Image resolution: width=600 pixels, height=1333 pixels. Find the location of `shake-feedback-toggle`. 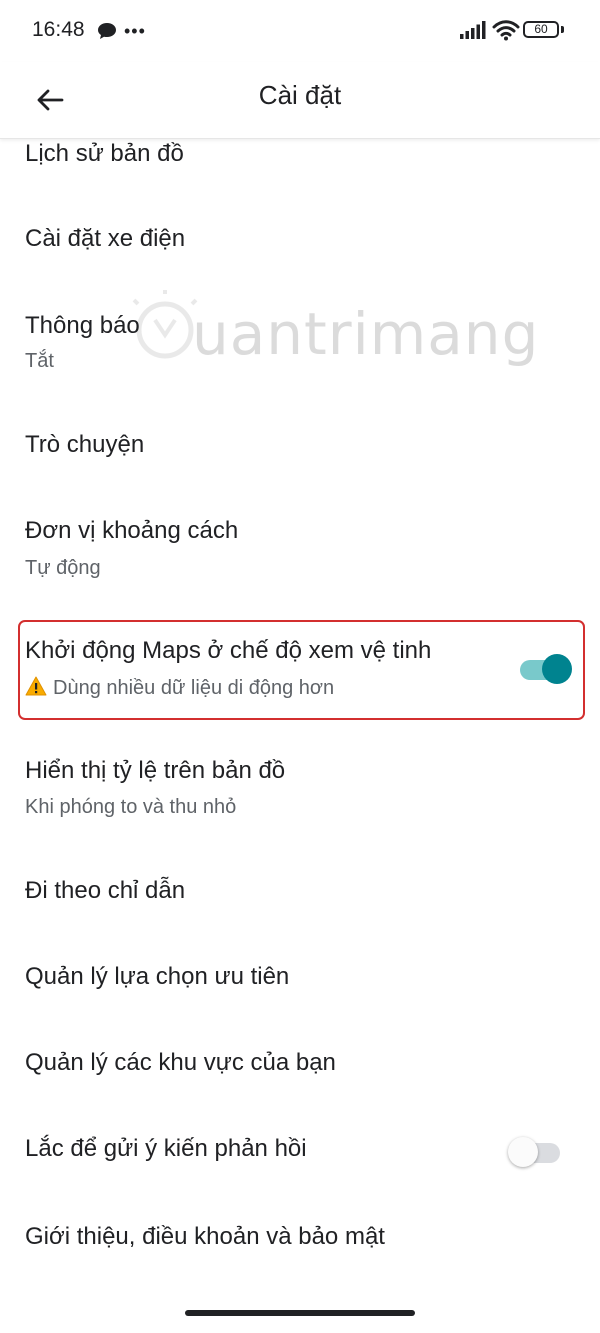

shake-feedback-toggle is located at coordinates (536, 1152).